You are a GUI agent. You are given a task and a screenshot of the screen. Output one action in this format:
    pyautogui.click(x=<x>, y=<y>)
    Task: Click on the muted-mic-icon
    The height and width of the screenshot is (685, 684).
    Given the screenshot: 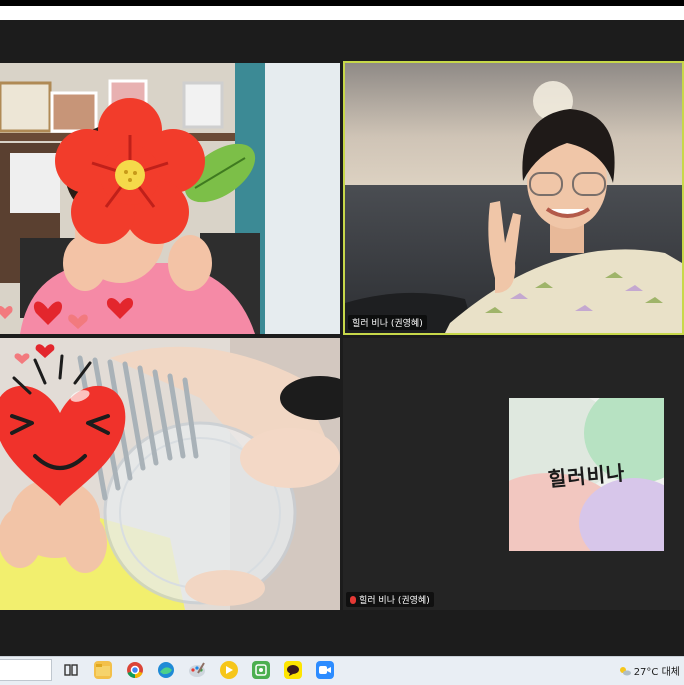 What is the action you would take?
    pyautogui.click(x=353, y=600)
    